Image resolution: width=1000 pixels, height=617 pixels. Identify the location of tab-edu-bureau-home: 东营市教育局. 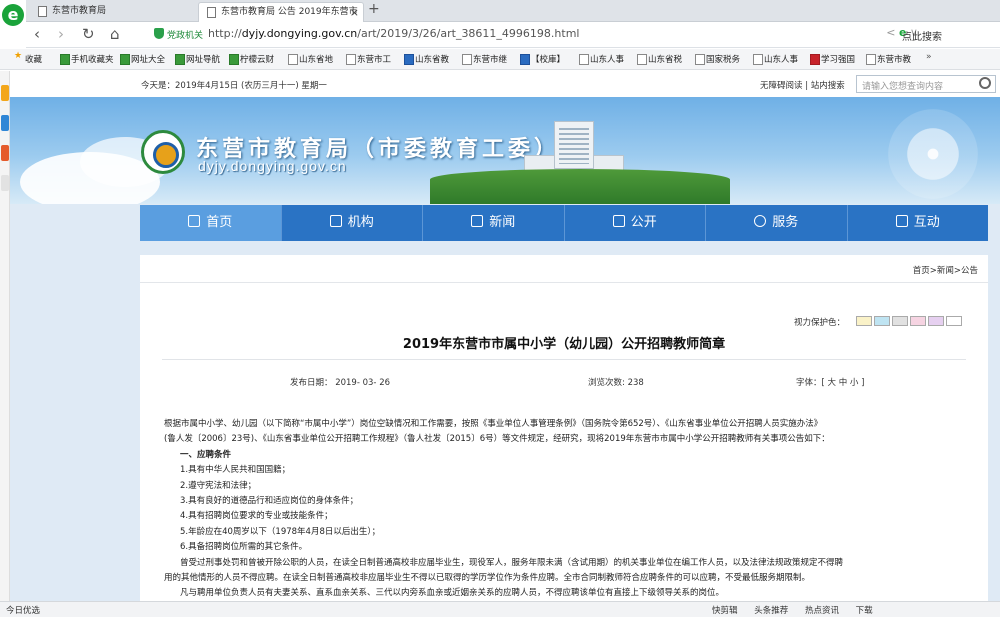
(113, 12).